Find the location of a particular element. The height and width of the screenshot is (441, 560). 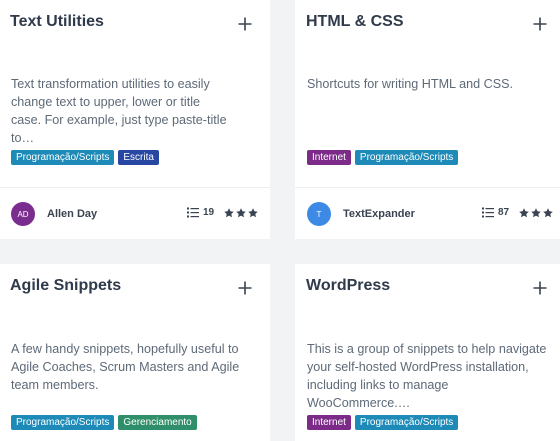

card-title: WordPress is located at coordinates (348, 286).